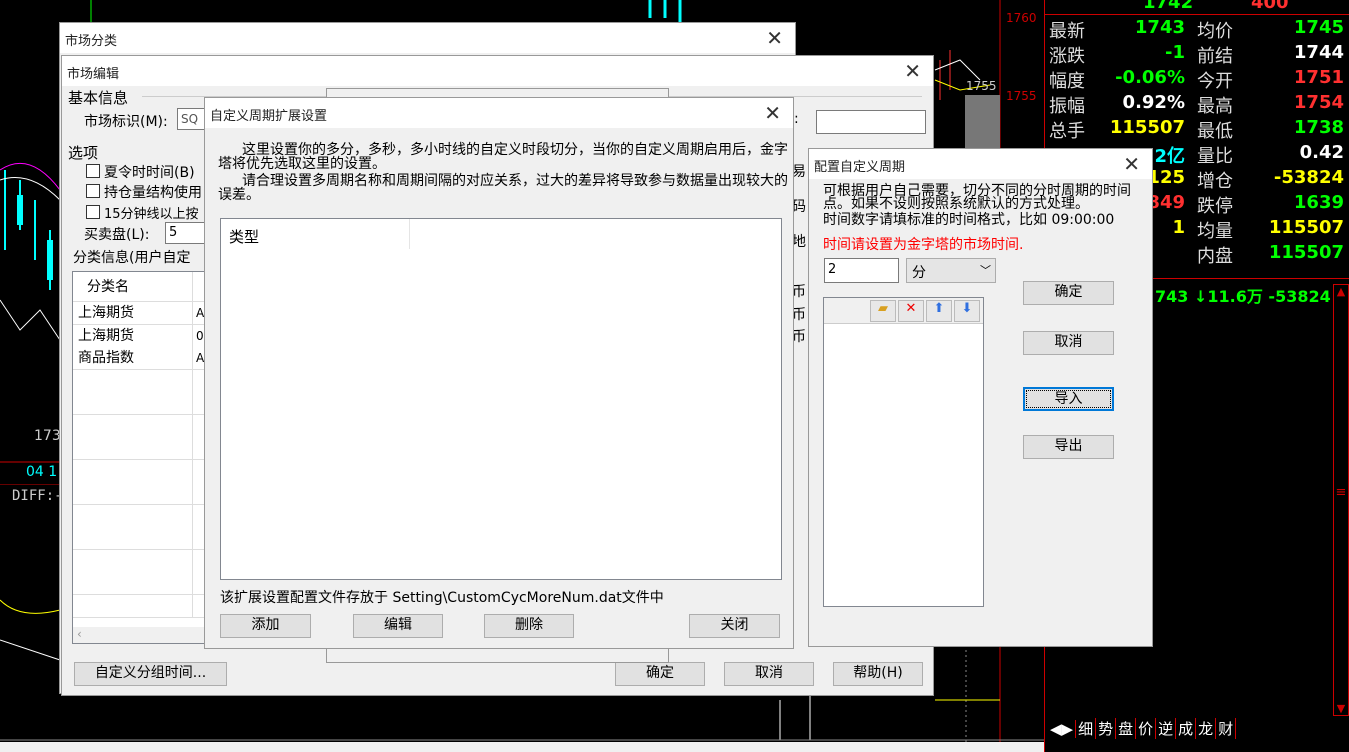 This screenshot has width=1349, height=752. What do you see at coordinates (967, 311) in the screenshot?
I see `arrow-down-icon: ⬇` at bounding box center [967, 311].